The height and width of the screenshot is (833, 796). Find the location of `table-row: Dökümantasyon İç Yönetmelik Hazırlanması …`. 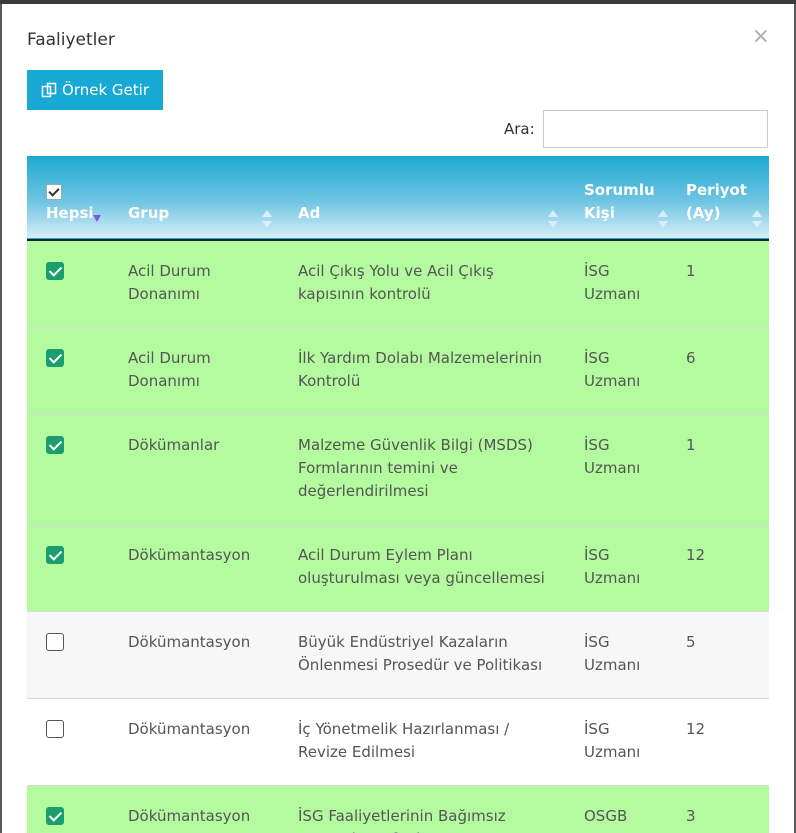

table-row: Dökümantasyon İç Yönetmelik Hazırlanması … is located at coordinates (398, 742).